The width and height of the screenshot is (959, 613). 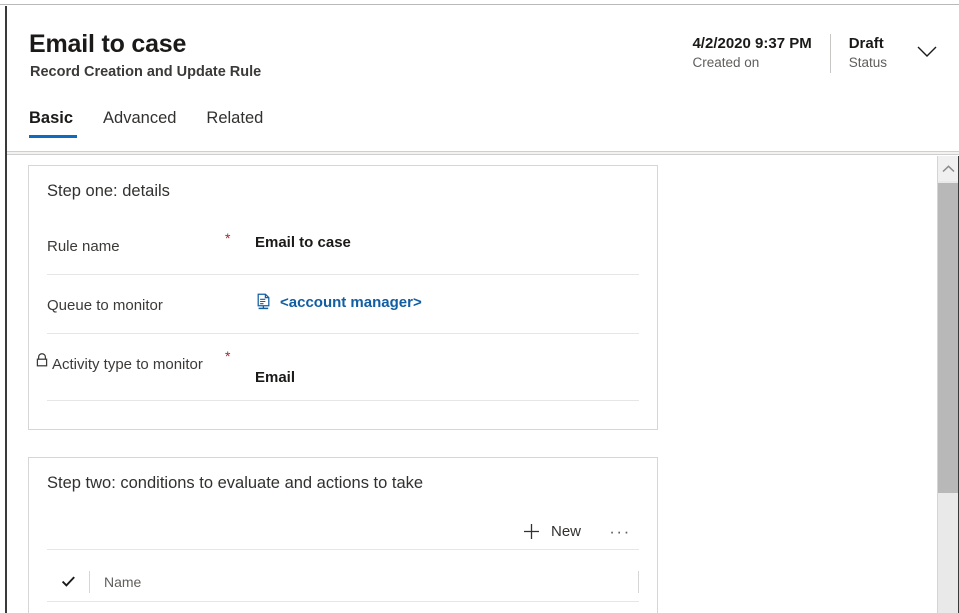 I want to click on scrollbar-thumb, so click(x=948, y=338).